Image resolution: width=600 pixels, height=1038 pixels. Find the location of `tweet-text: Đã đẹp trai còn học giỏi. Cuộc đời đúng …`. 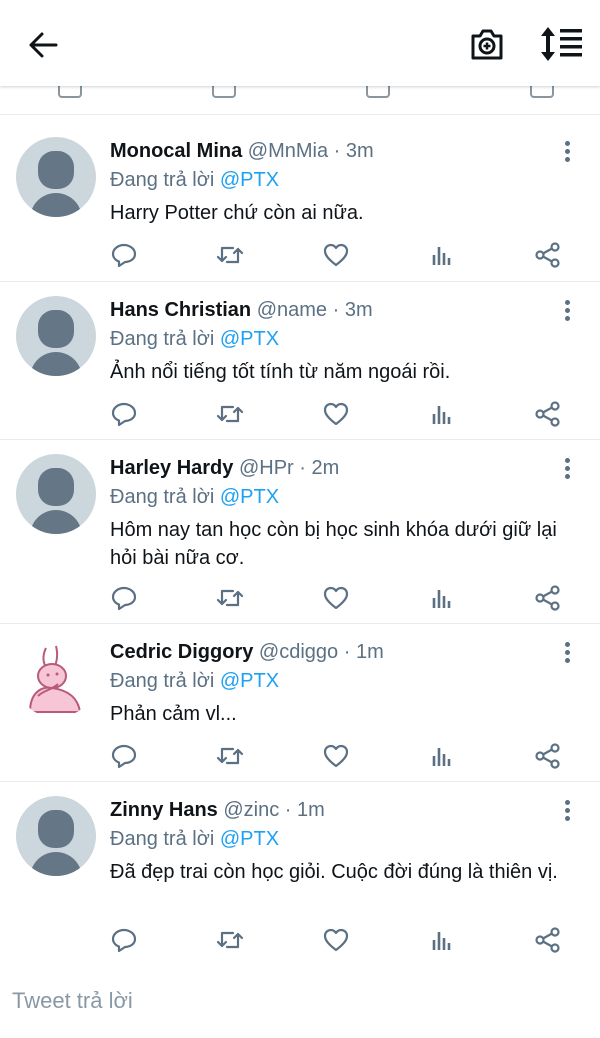

tweet-text: Đã đẹp trai còn học giỏi. Cuộc đời đúng … is located at coordinates (334, 872).